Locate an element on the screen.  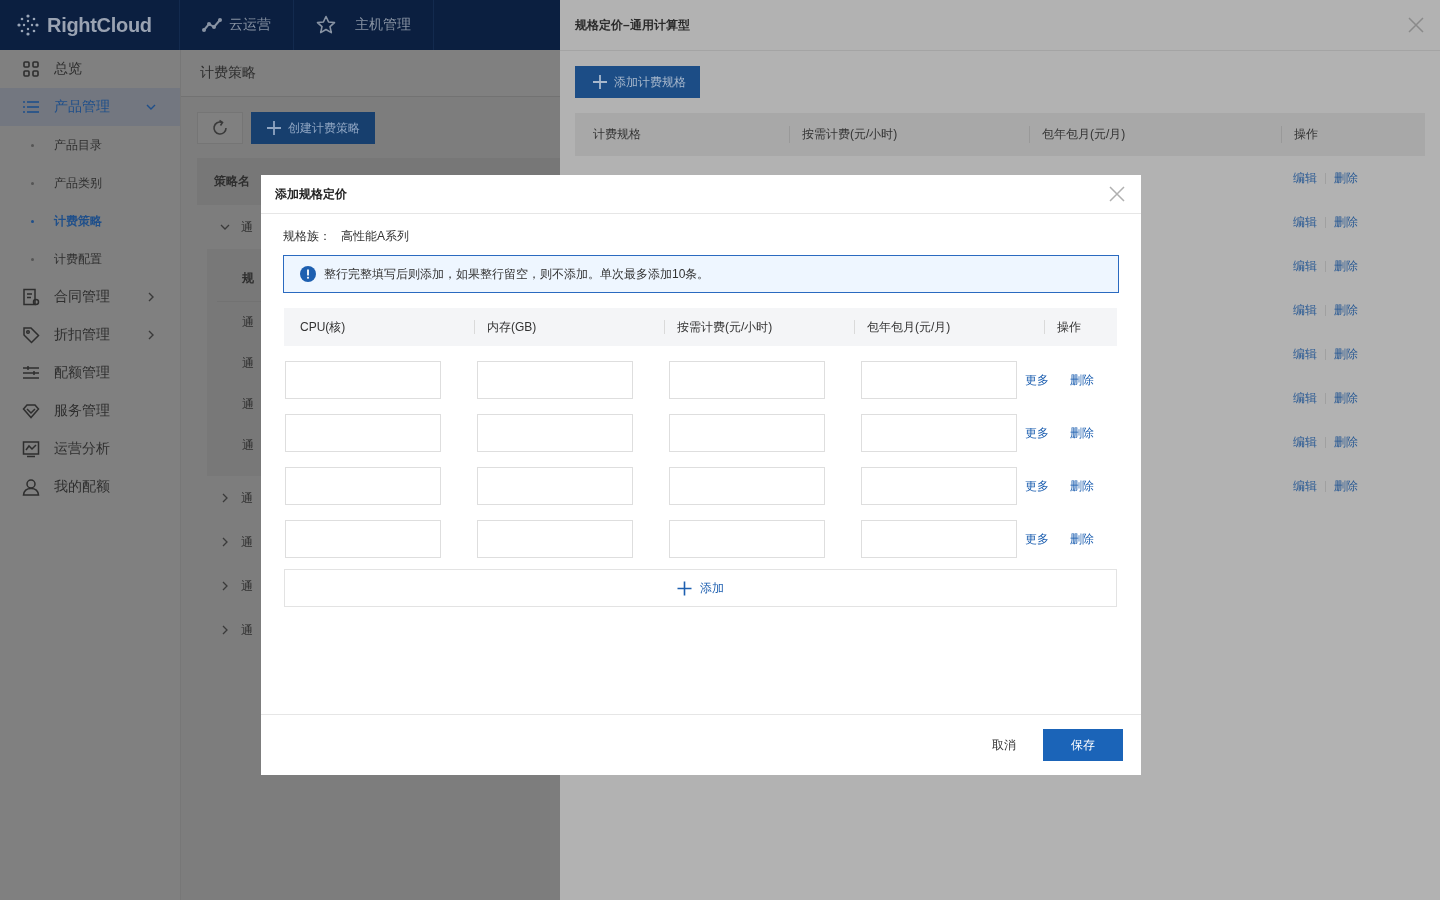
column-header: 策略名 is located at coordinates (232, 181).